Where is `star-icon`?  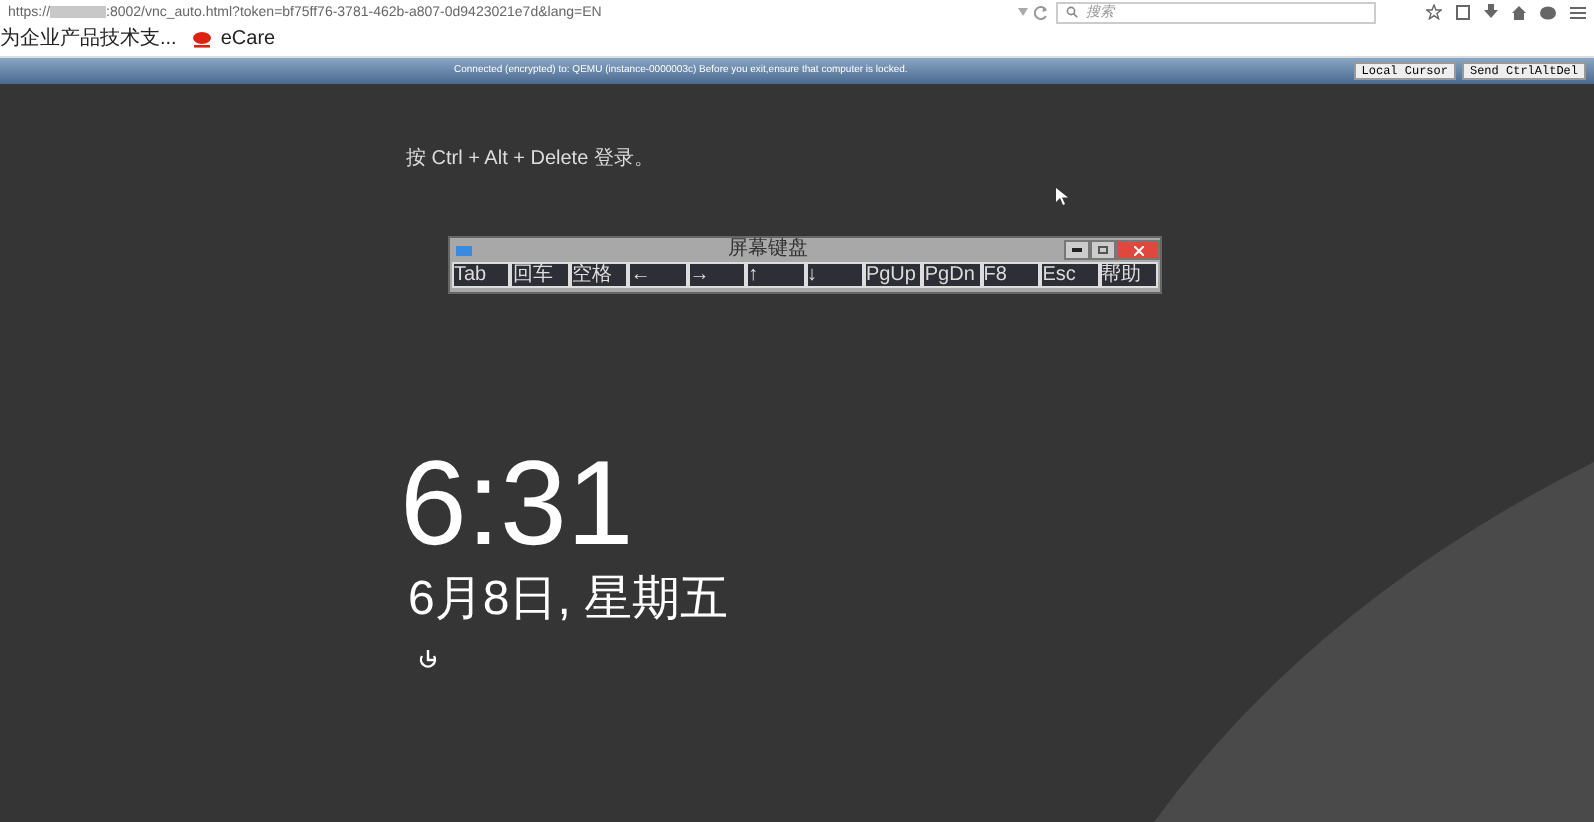
star-icon is located at coordinates (1434, 12).